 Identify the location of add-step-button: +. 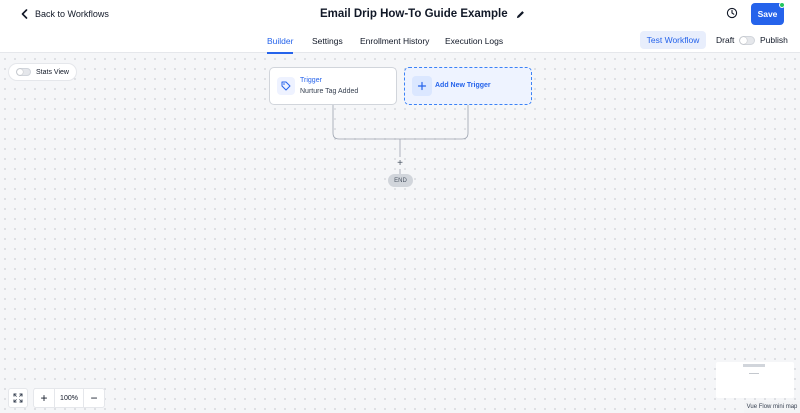
(400, 163).